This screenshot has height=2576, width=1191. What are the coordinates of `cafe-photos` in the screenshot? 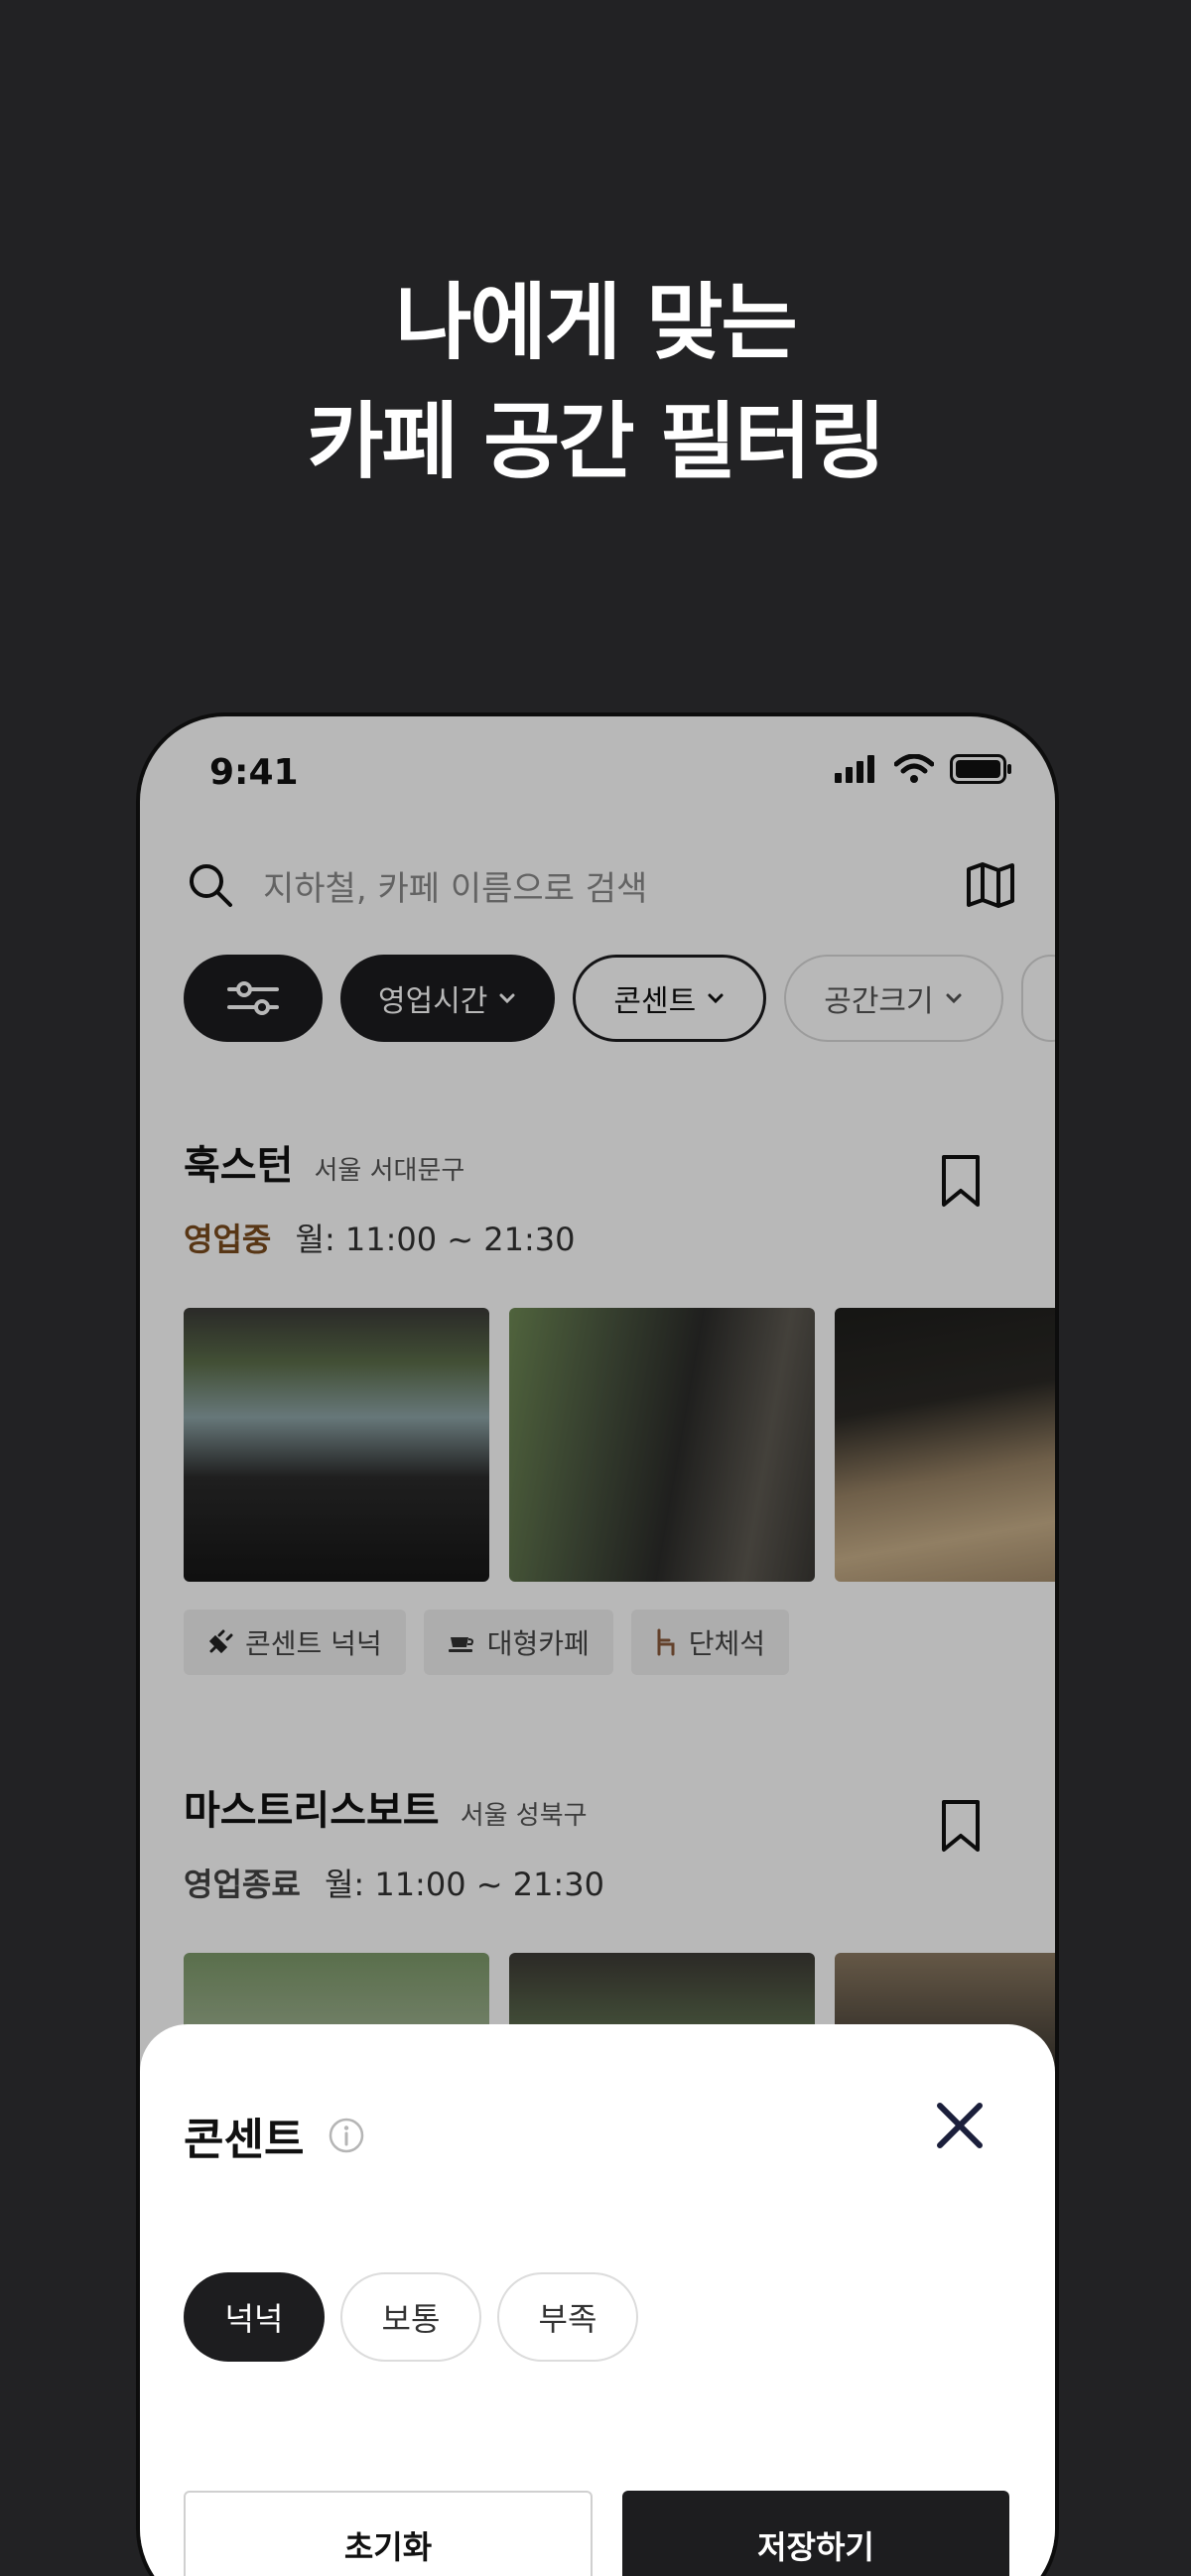 It's located at (619, 1445).